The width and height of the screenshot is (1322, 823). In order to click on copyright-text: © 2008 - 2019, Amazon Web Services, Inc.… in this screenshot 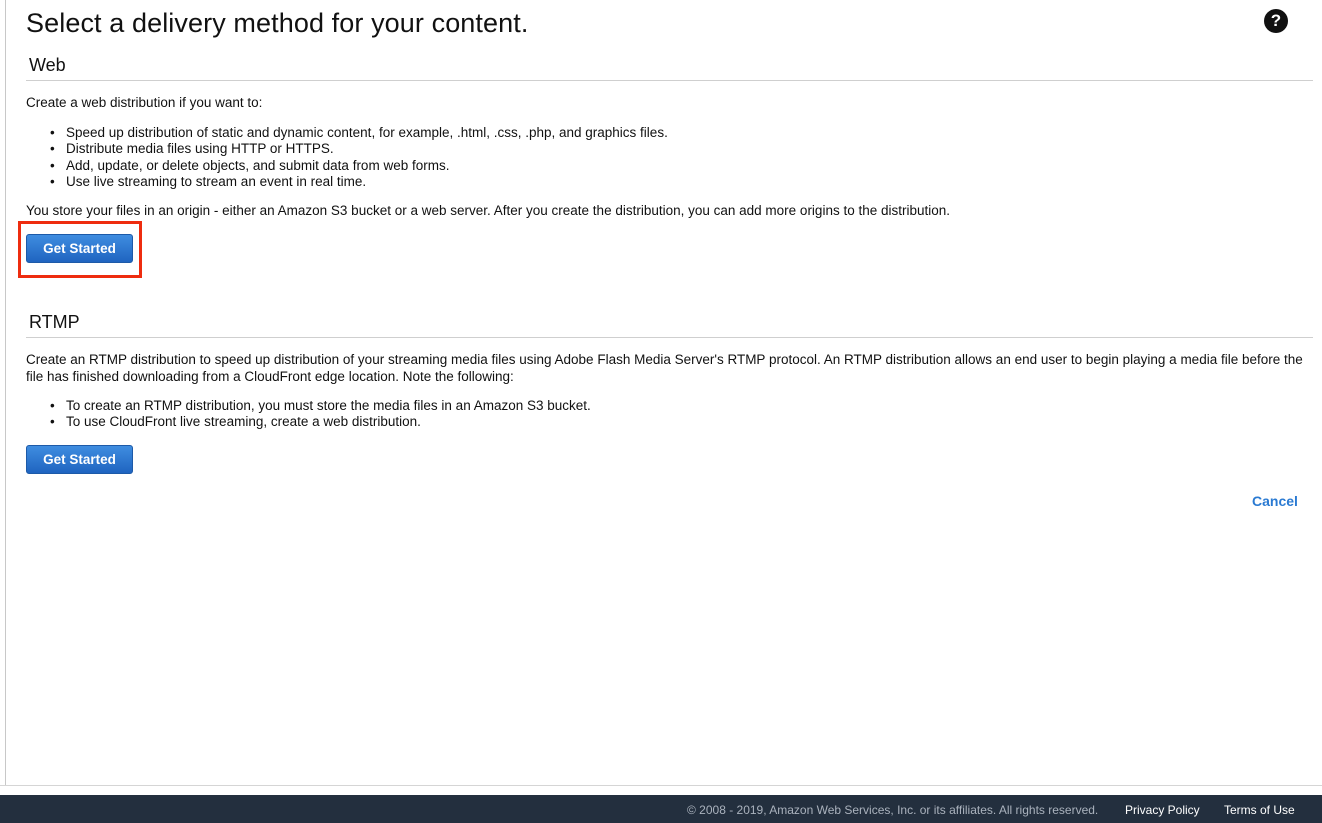, I will do `click(893, 810)`.